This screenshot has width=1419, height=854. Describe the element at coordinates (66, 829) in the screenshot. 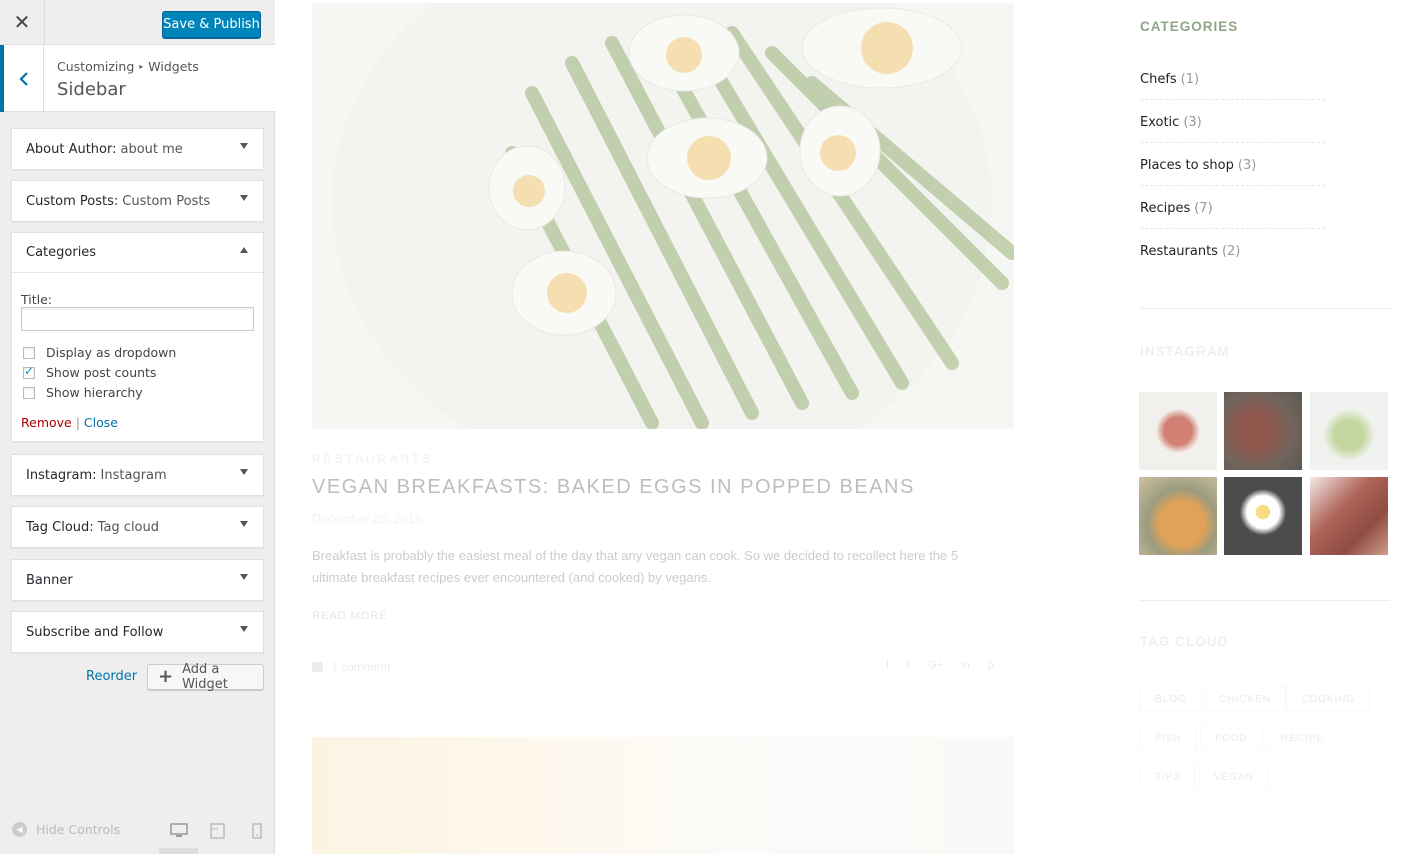

I see `hide-controls-button: ◀ Hide Controls` at that location.